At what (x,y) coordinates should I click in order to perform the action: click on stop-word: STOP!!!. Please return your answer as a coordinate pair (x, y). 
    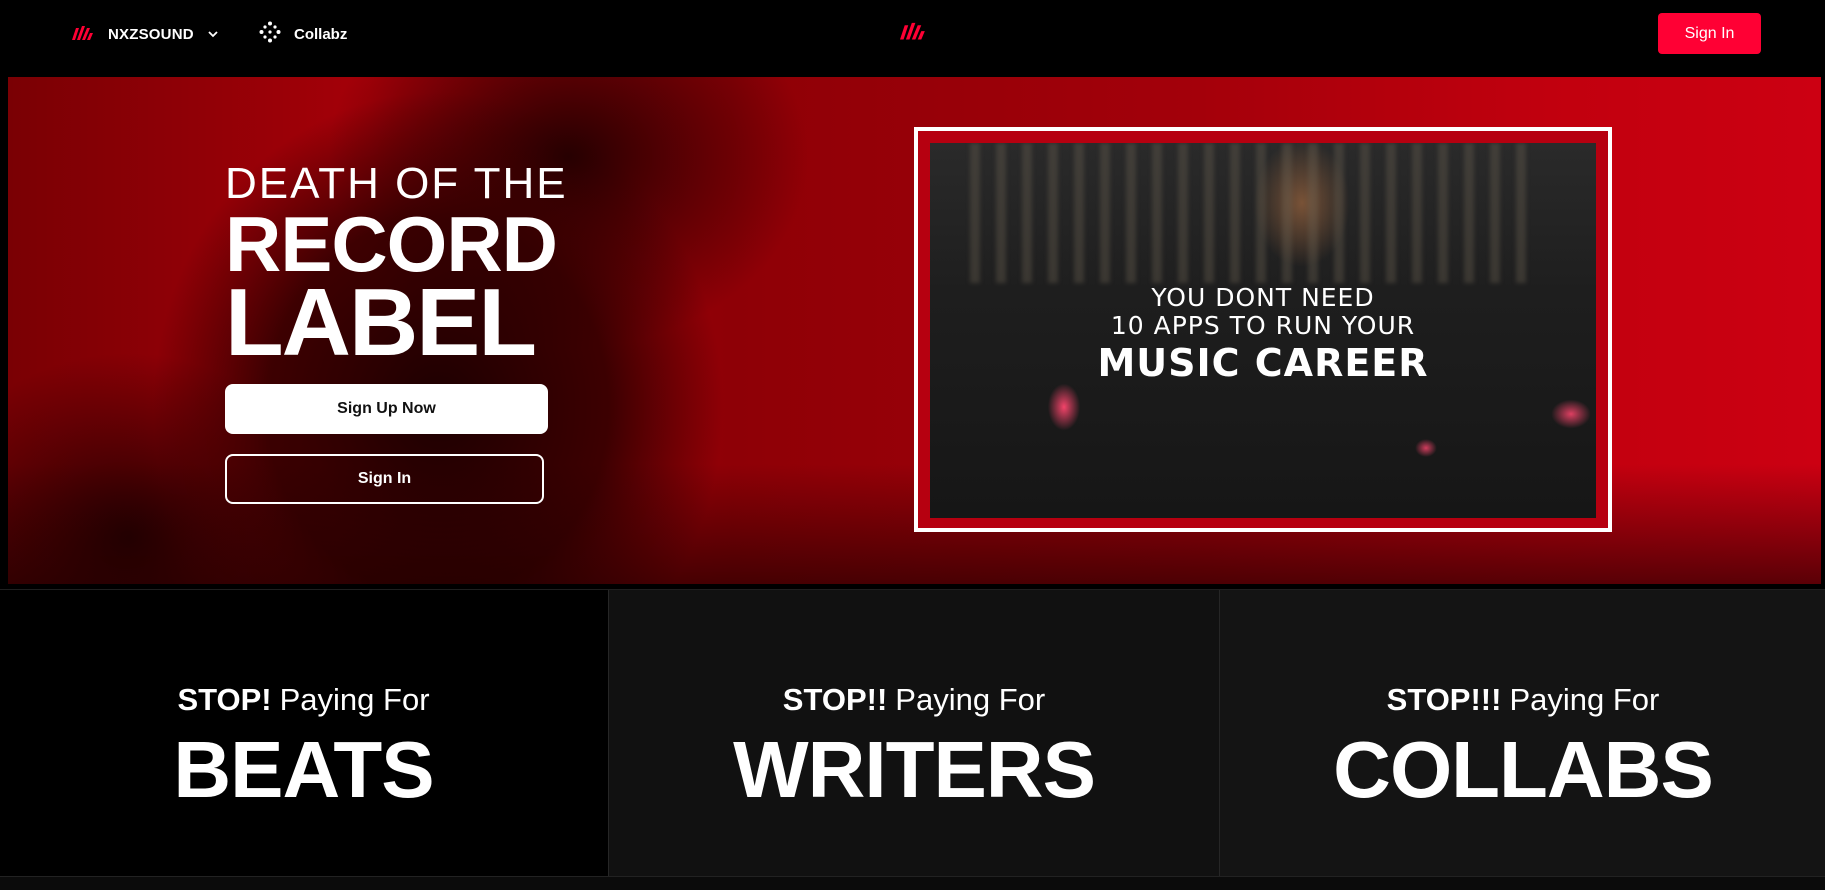
    Looking at the image, I should click on (1444, 699).